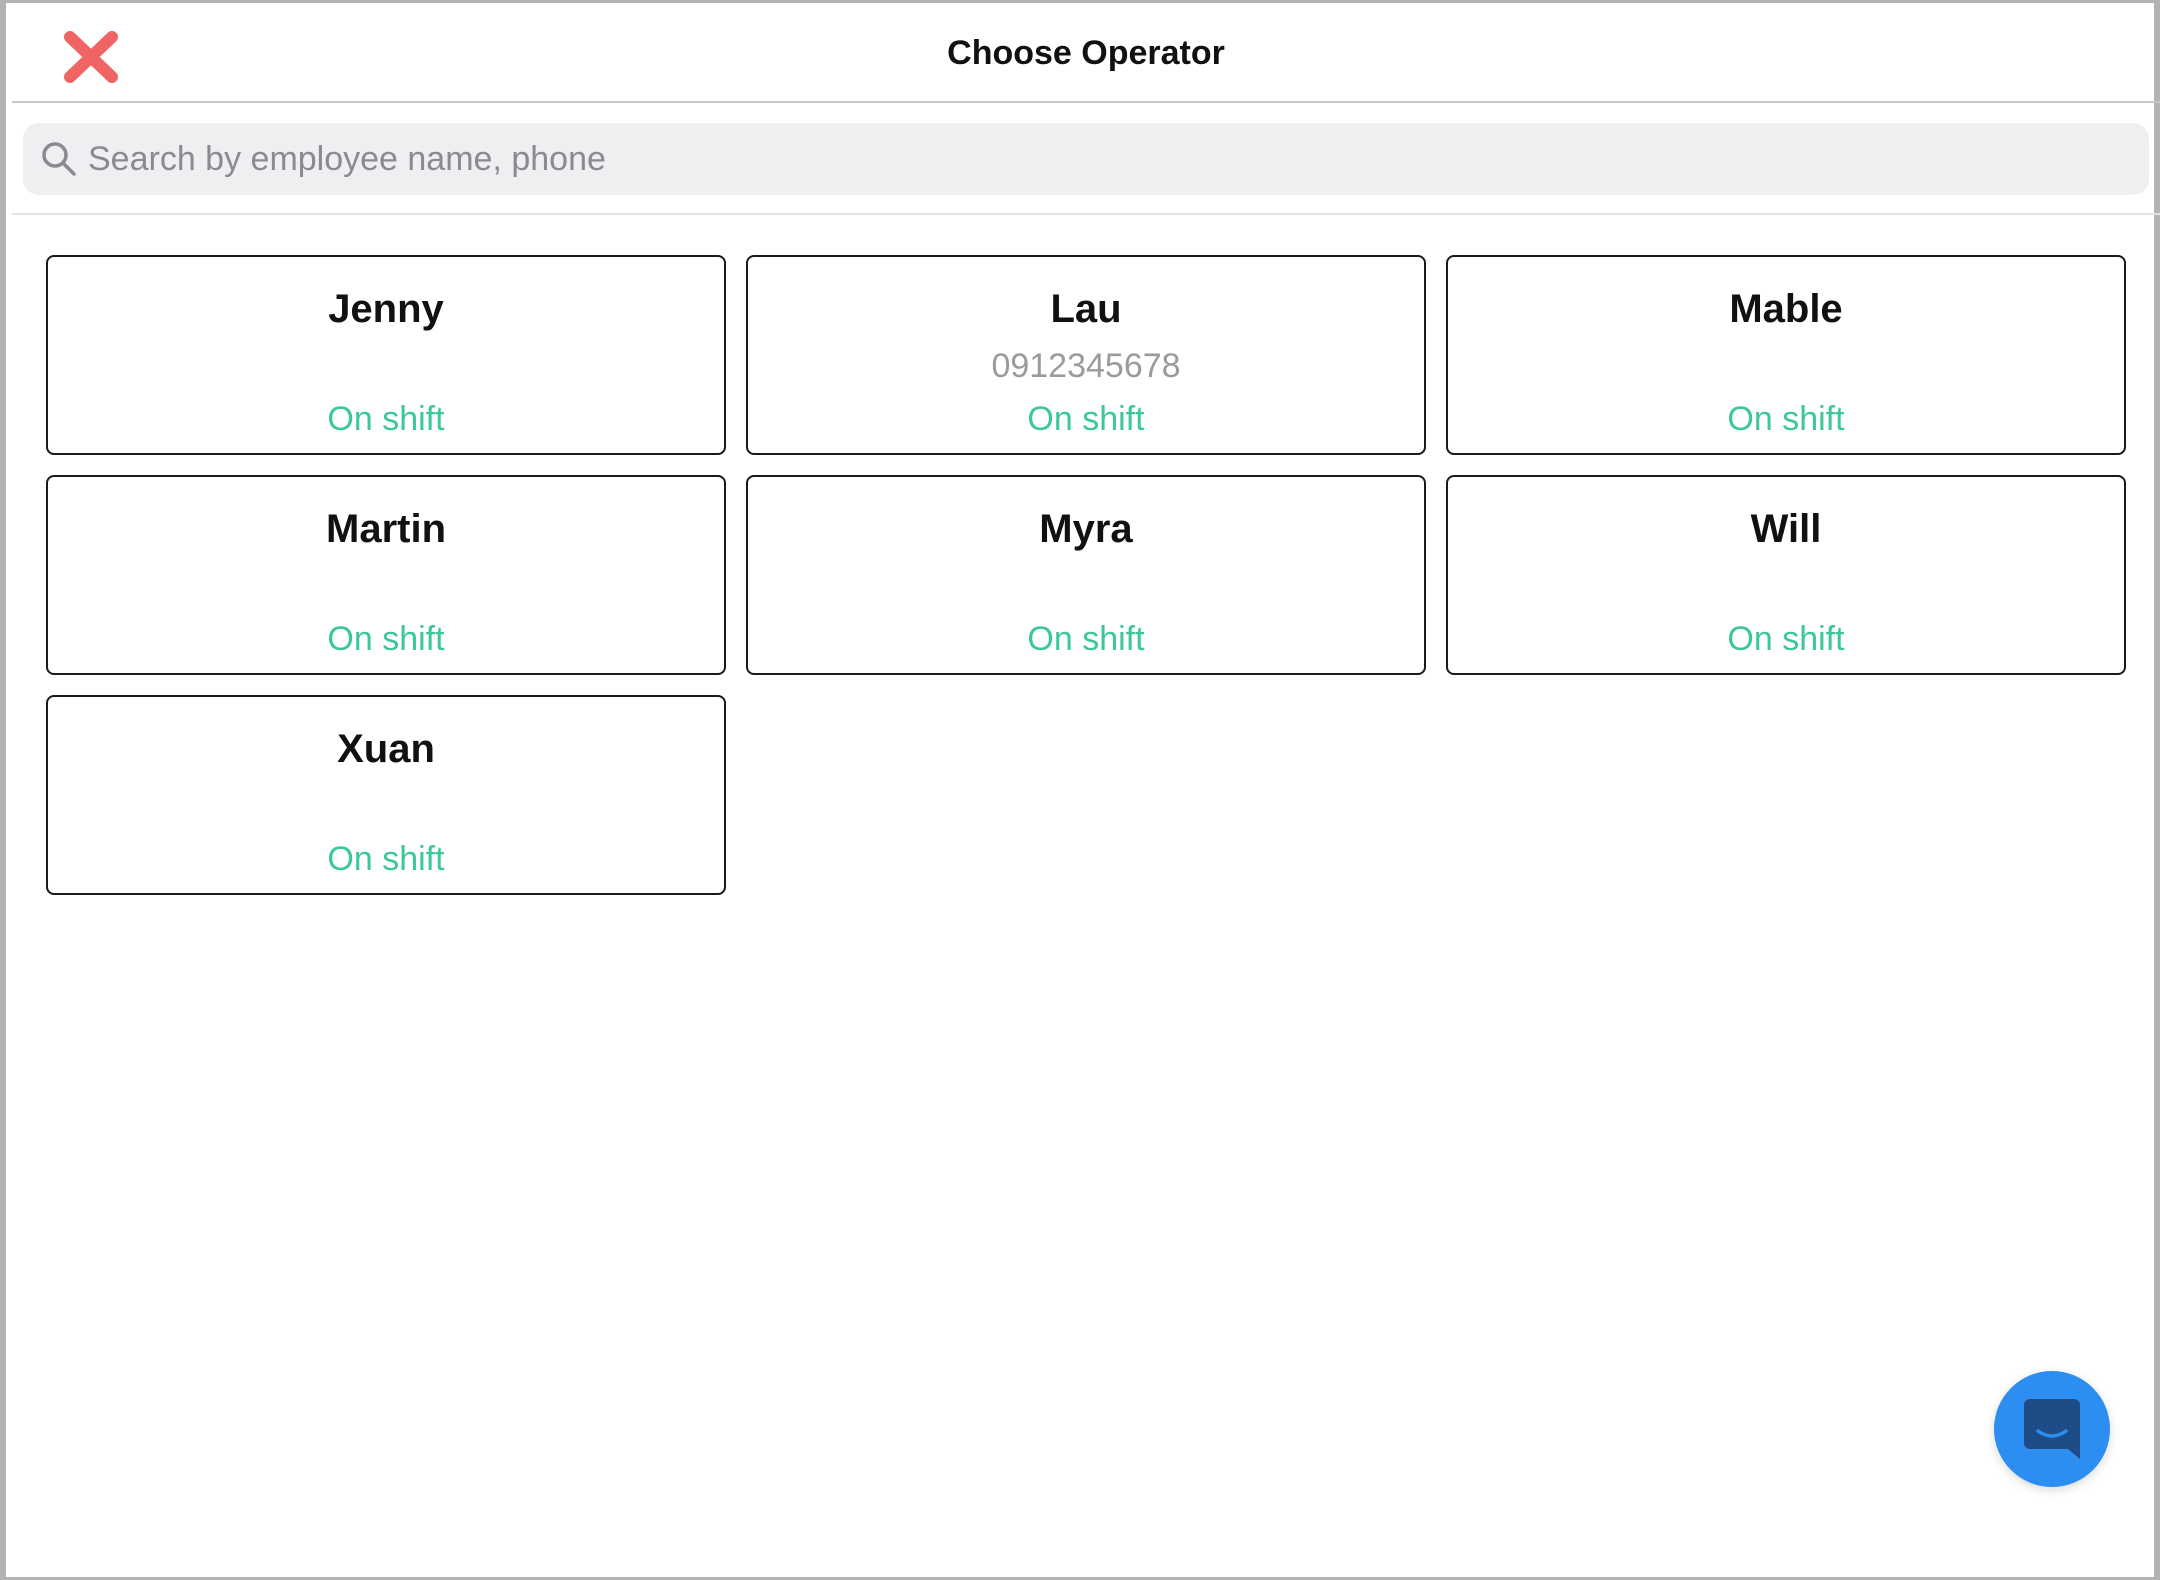 The height and width of the screenshot is (1580, 2160). Describe the element at coordinates (386, 355) in the screenshot. I see `operator-card-jenny: Jenny On shift` at that location.